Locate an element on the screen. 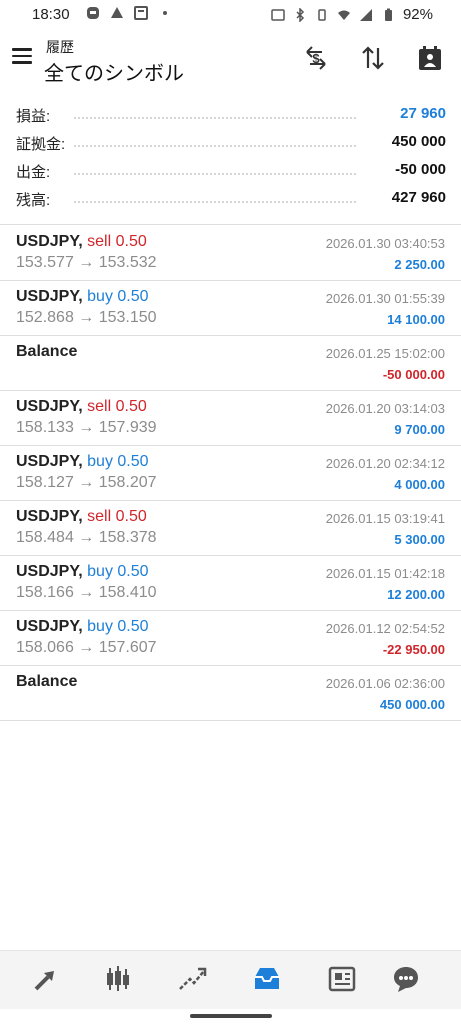 The image size is (461, 1024). summary-value: 427 960 is located at coordinates (415, 197).